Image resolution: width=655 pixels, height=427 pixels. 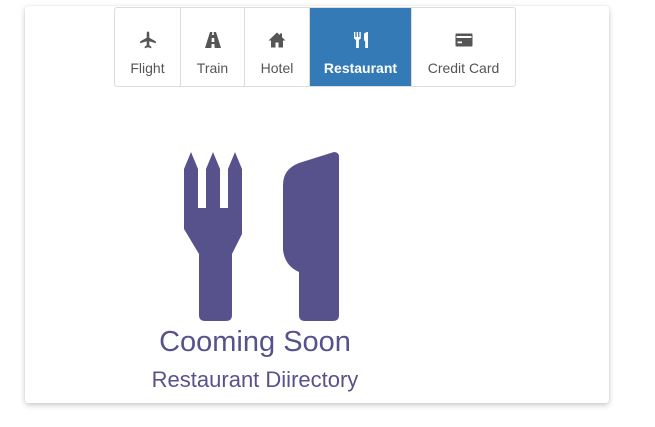 I want to click on tab-label: Train, so click(x=212, y=68).